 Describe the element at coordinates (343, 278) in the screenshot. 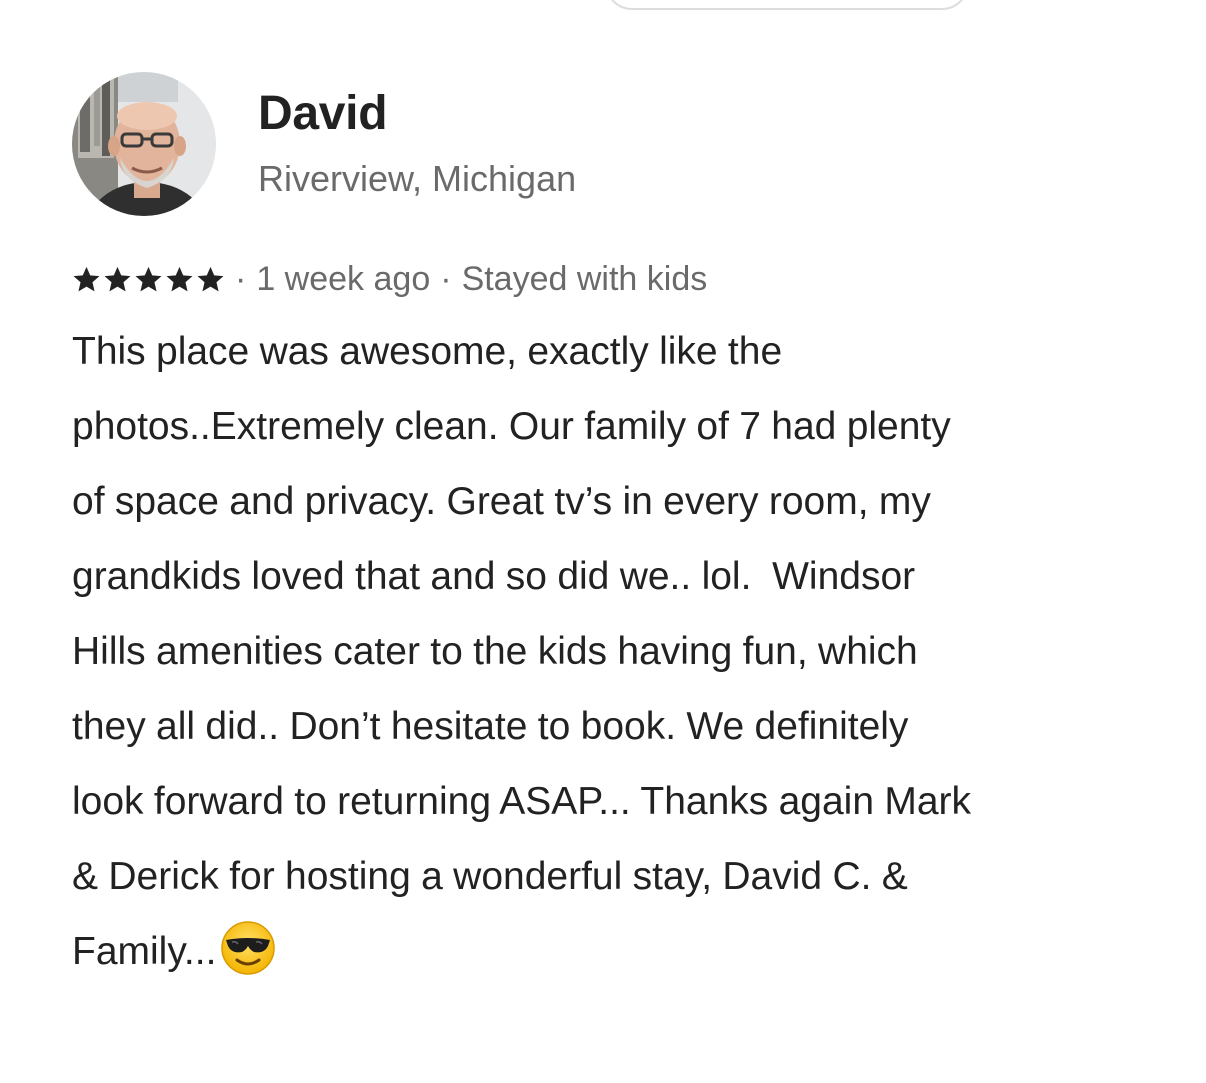

I see `review-date: 1 week ago` at that location.